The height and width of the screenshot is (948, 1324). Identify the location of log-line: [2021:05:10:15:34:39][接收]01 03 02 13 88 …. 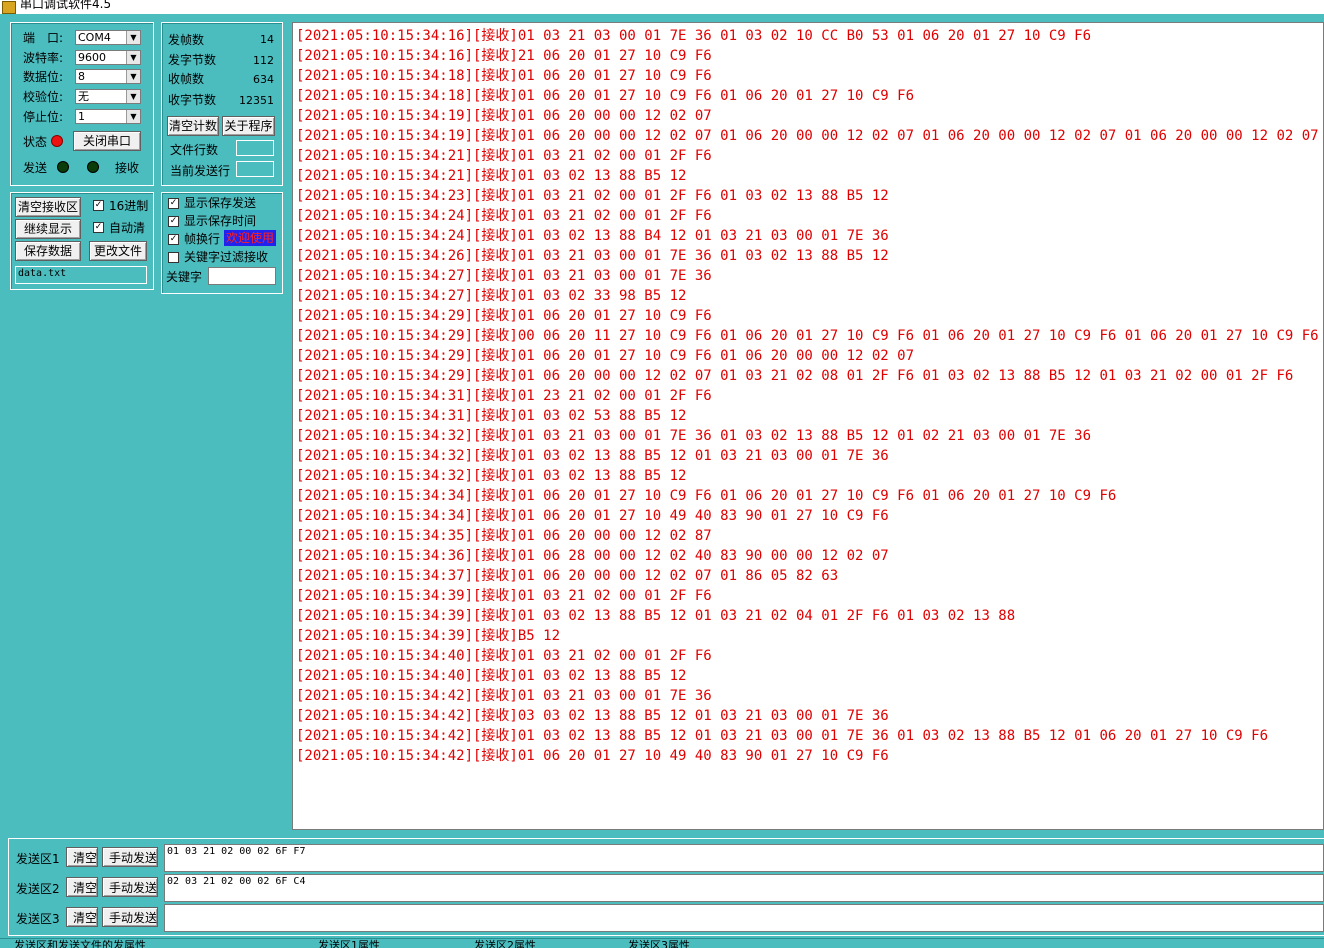
(656, 616).